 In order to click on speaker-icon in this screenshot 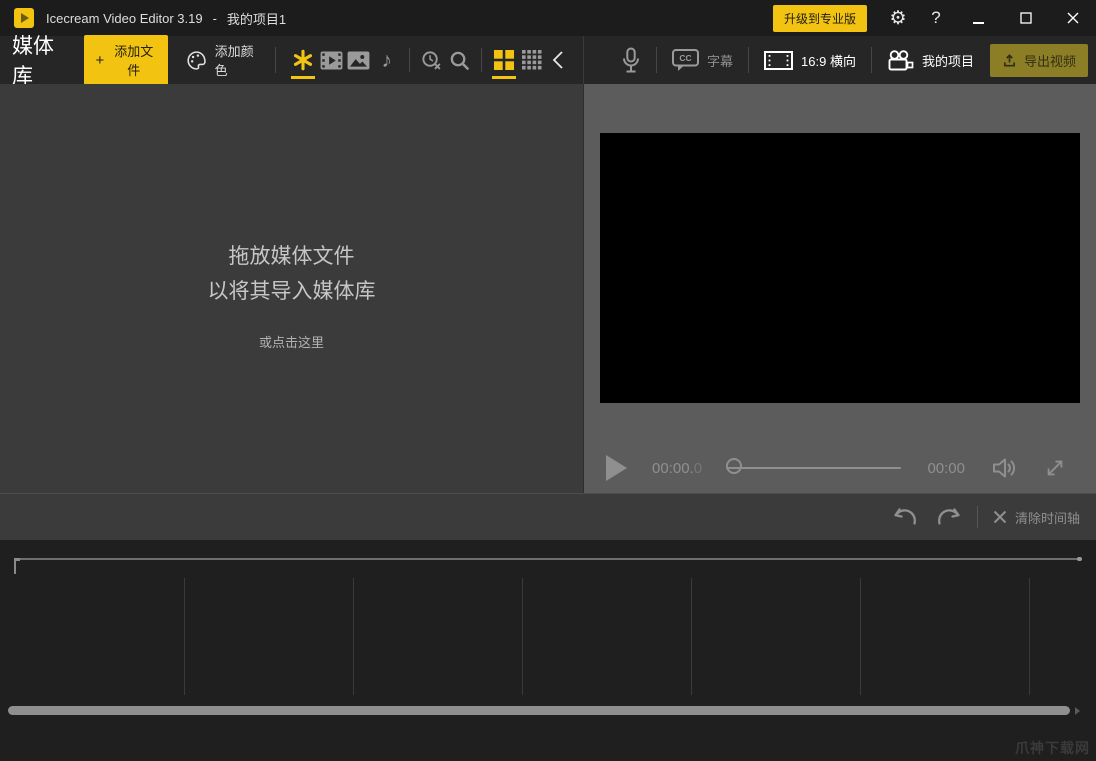, I will do `click(1004, 468)`.